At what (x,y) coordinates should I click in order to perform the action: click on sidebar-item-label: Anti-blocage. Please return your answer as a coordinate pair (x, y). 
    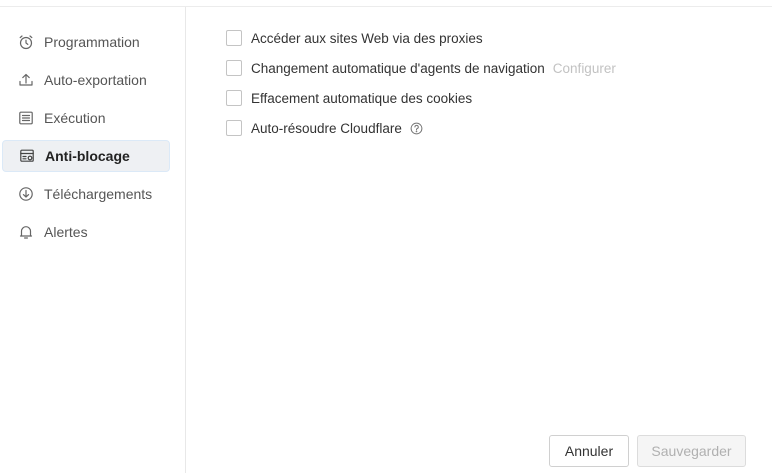
    Looking at the image, I should click on (87, 156).